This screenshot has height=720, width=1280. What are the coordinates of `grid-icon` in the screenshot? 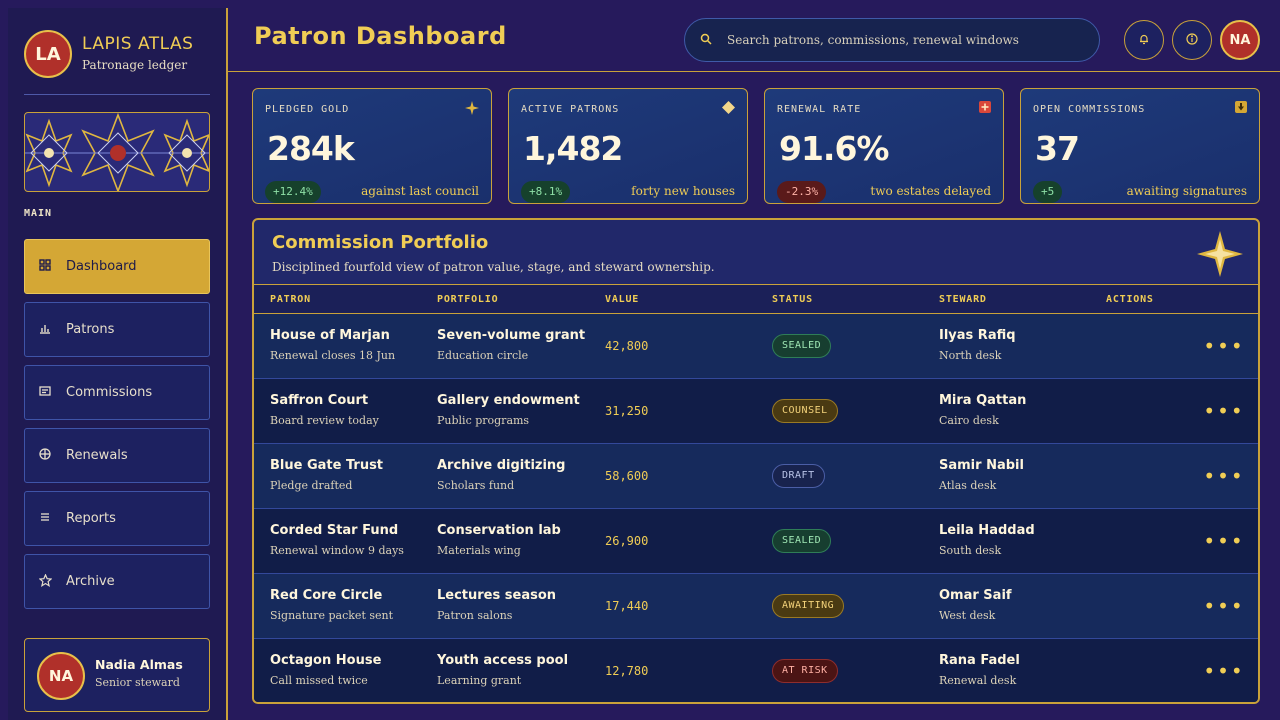 It's located at (45, 266).